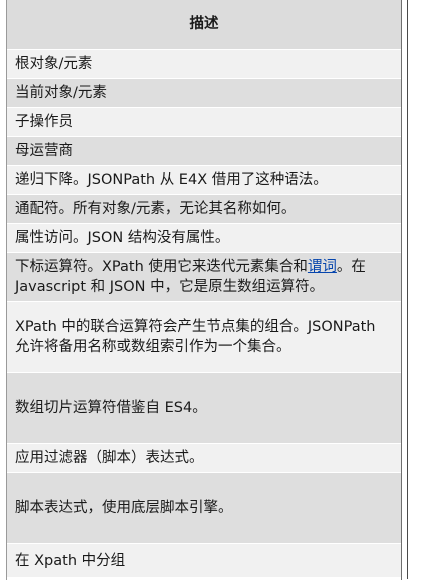  What do you see at coordinates (155, 209) in the screenshot?
I see `row-text: 通配符。所有对象/元素，无论其名称如何。` at bounding box center [155, 209].